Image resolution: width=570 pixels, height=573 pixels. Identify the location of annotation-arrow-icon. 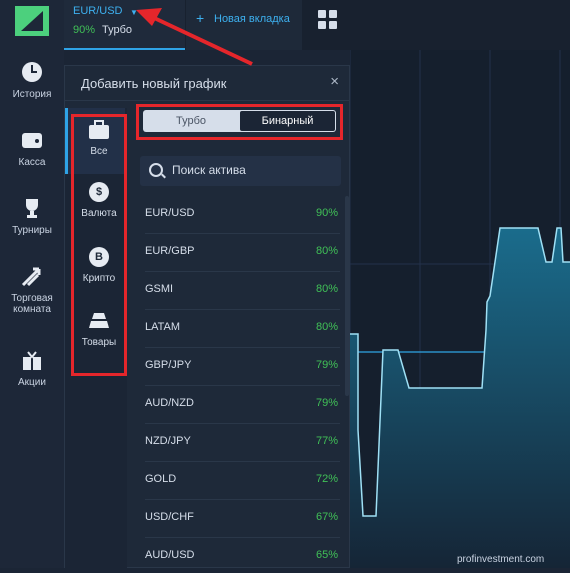
(194, 37).